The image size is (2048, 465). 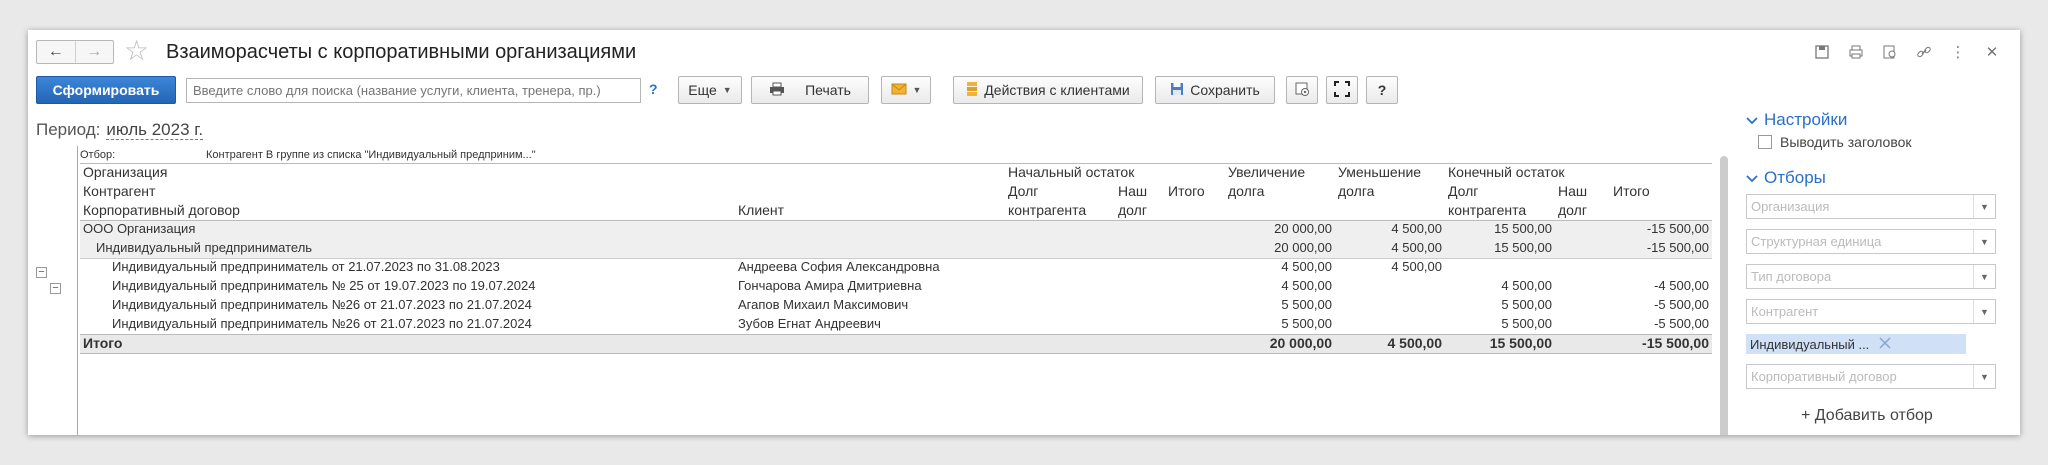 I want to click on header-decrease: Уменьшение, so click(x=1390, y=173).